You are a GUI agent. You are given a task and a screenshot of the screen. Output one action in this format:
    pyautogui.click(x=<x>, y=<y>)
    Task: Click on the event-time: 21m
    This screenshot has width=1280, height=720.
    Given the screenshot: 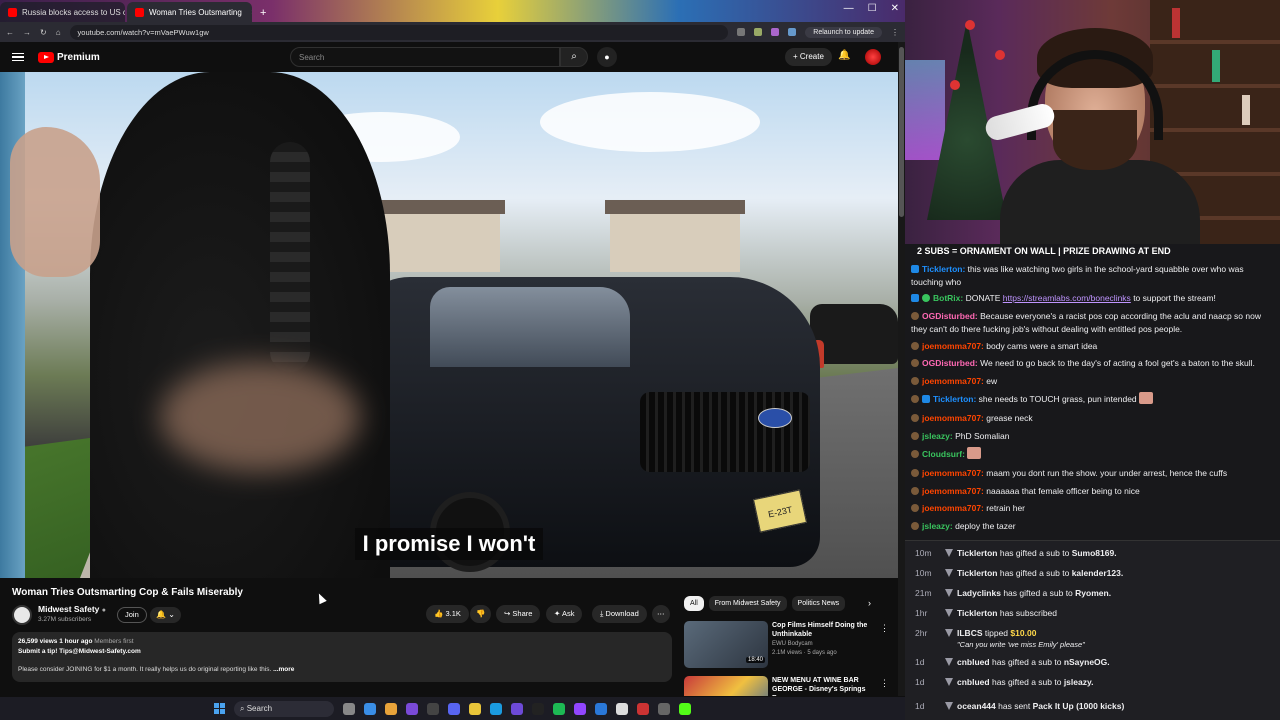 What is the action you would take?
    pyautogui.click(x=923, y=593)
    